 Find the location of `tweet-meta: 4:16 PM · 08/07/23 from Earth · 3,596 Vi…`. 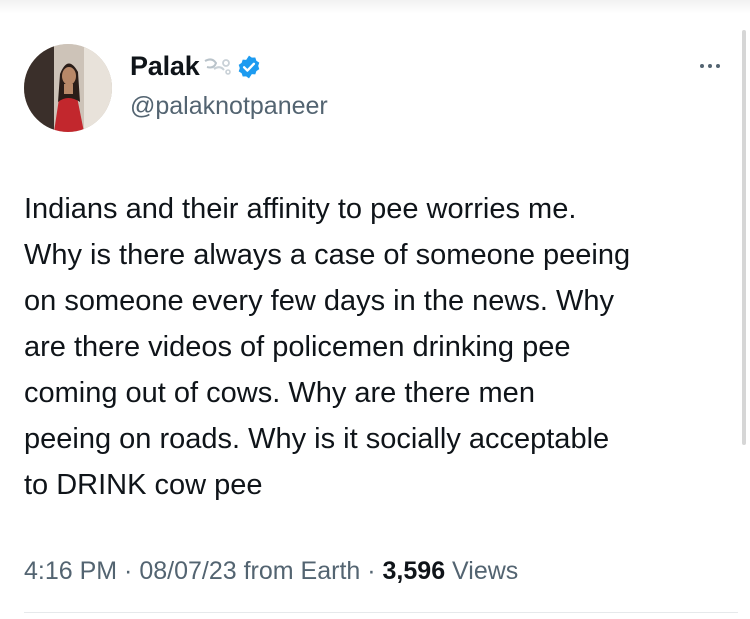

tweet-meta: 4:16 PM · 08/07/23 from Earth · 3,596 Vi… is located at coordinates (271, 571).